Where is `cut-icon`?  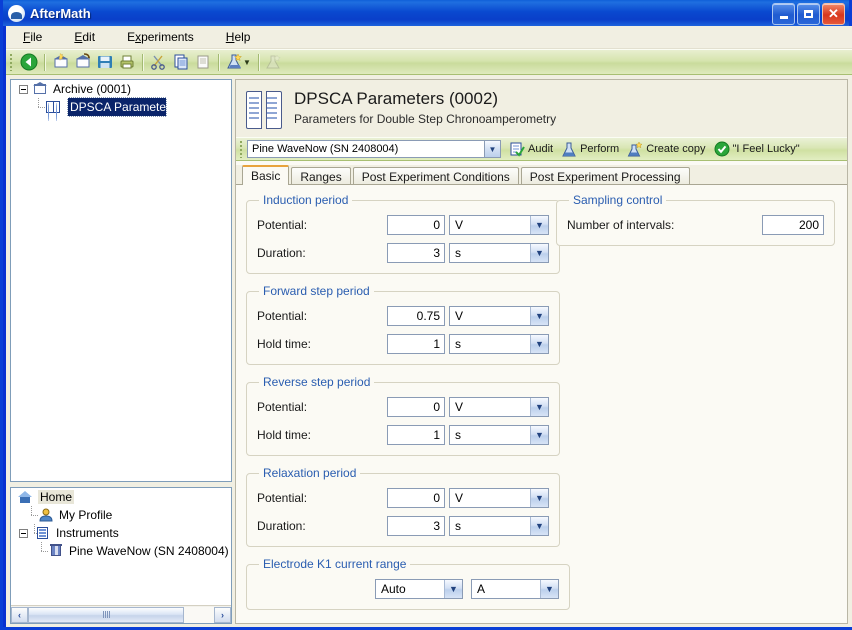
cut-icon is located at coordinates (158, 62).